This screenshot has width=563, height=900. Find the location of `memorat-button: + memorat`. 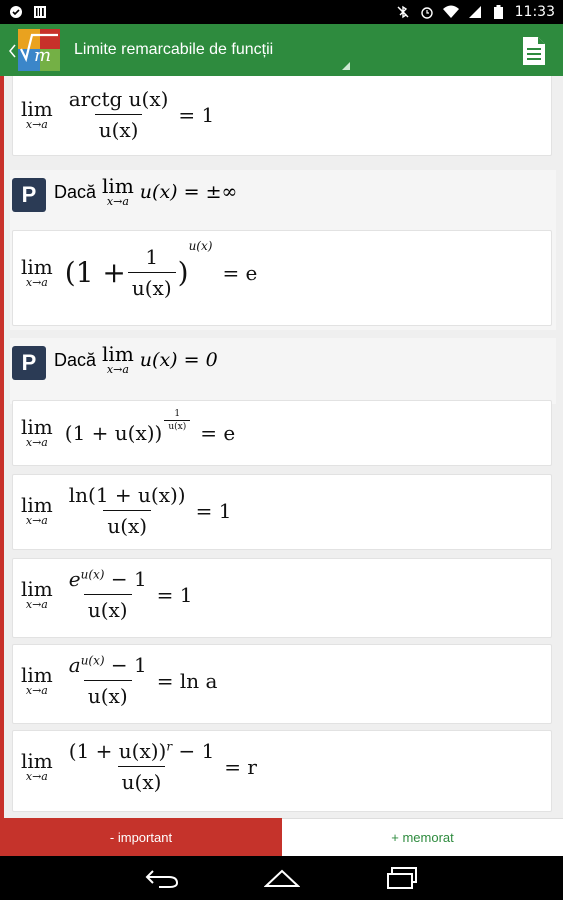

memorat-button: + memorat is located at coordinates (422, 837).